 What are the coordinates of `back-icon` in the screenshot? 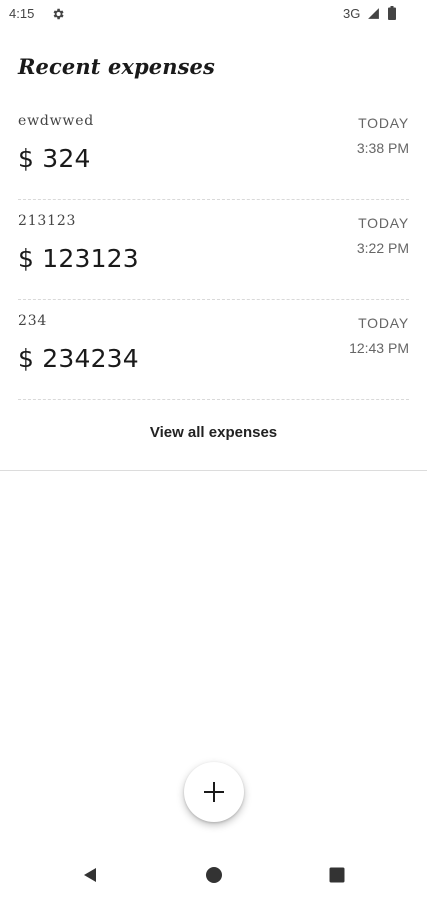 It's located at (90, 875).